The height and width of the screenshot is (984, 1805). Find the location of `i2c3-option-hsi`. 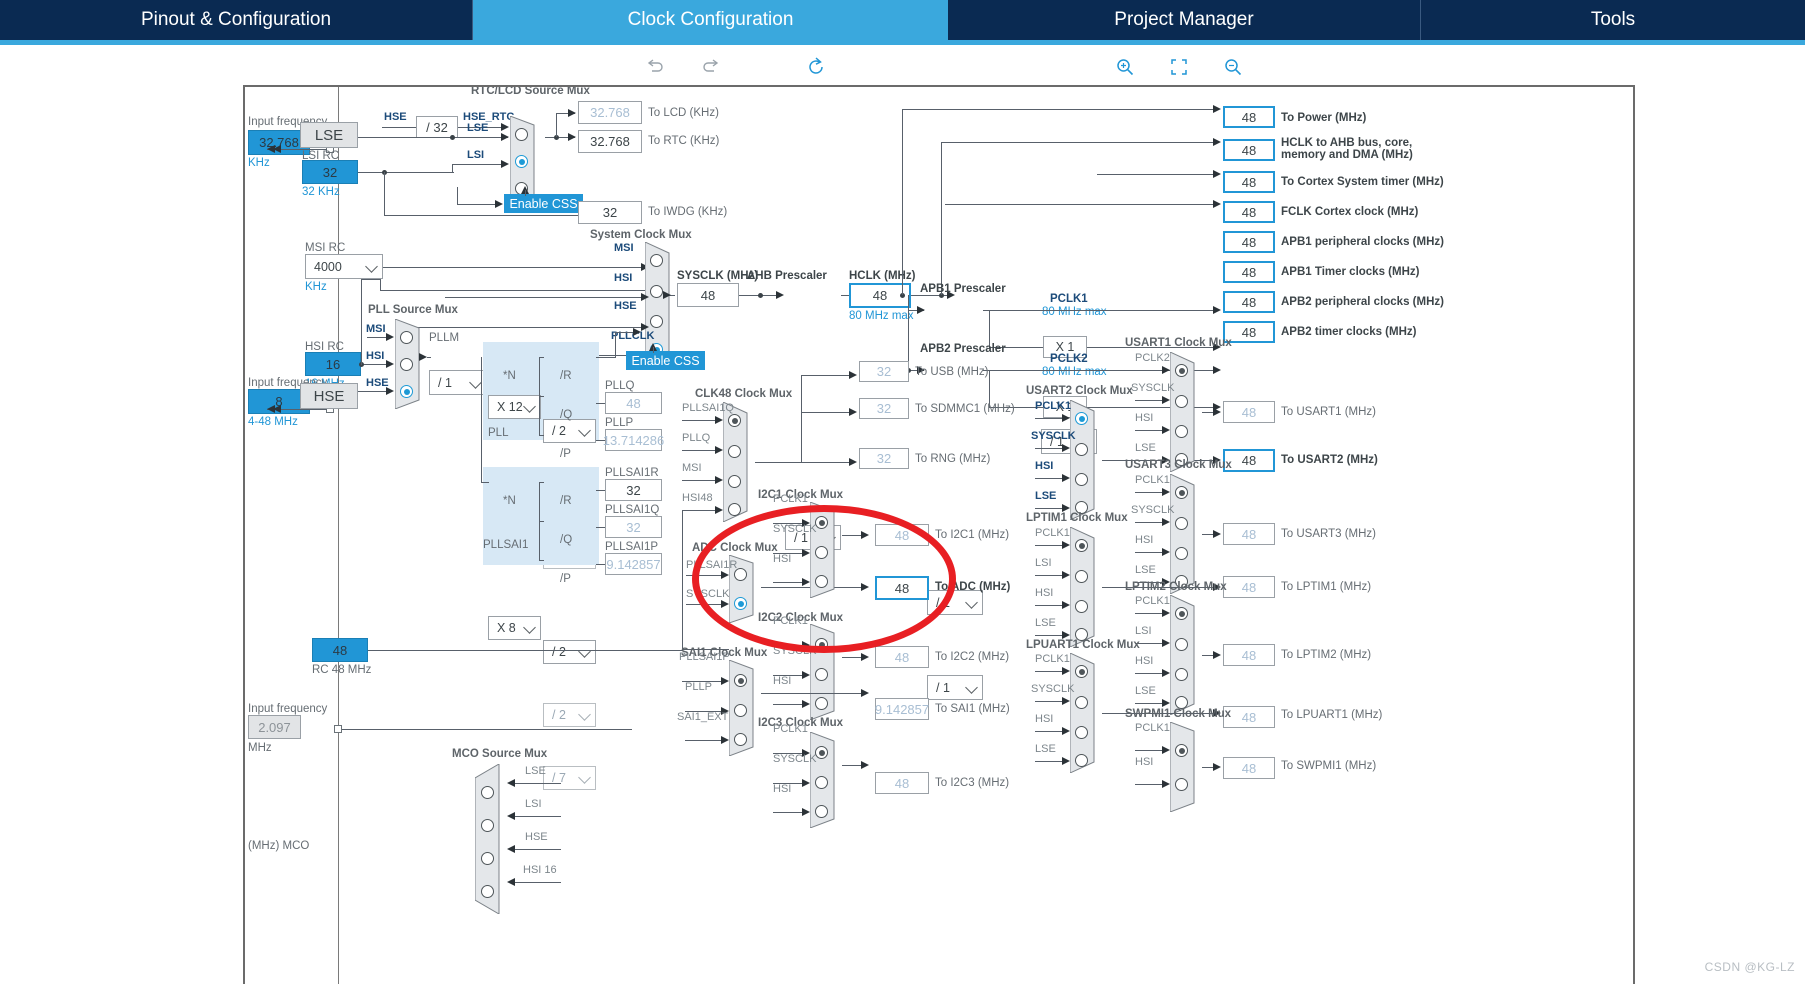

i2c3-option-hsi is located at coordinates (821, 811).